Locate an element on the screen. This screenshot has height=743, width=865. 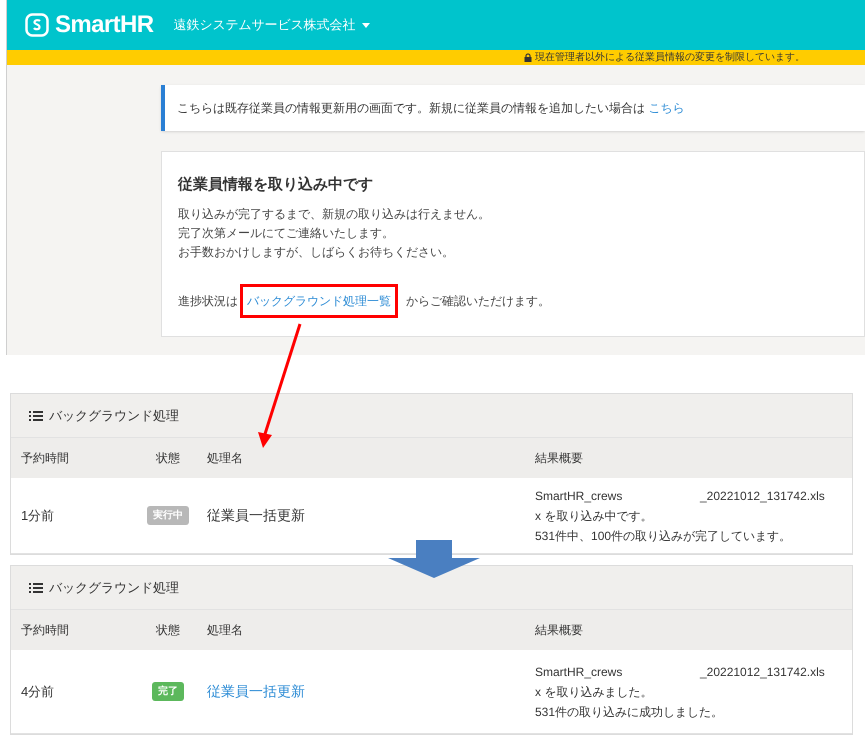
summary-line: 531件中、100件の取り込みが完了しています。 is located at coordinates (663, 536).